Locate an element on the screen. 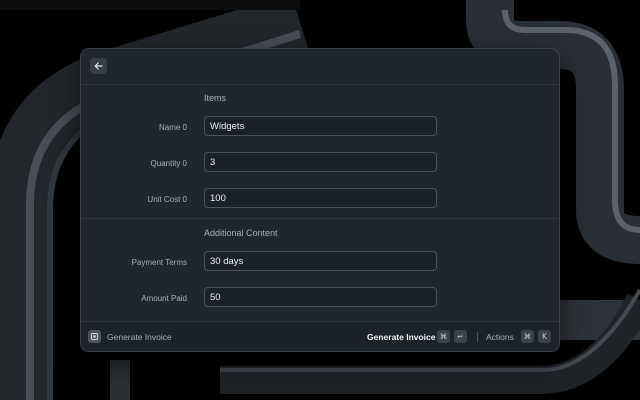 This screenshot has width=640, height=400. field-label-amount-paid: Amount Paid is located at coordinates (164, 298).